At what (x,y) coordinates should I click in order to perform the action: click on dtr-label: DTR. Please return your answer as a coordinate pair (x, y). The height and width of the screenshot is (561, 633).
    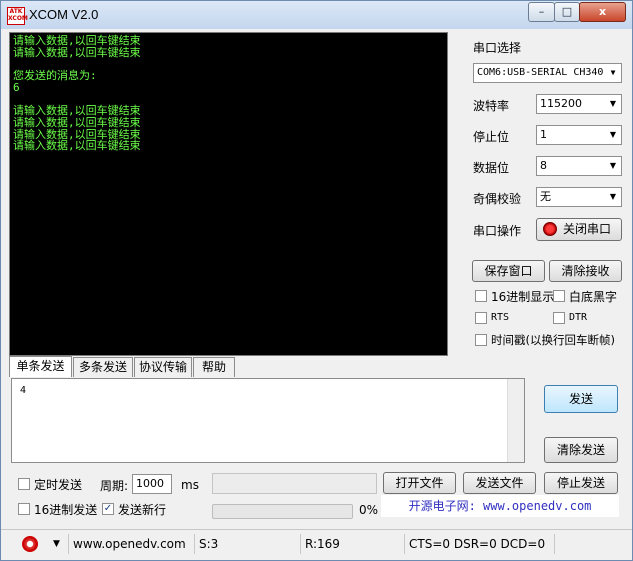
    Looking at the image, I should click on (578, 317).